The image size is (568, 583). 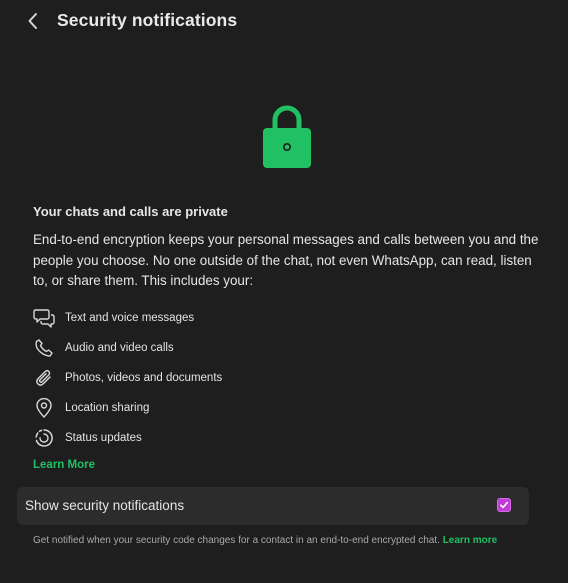 I want to click on checkmark-icon, so click(x=504, y=505).